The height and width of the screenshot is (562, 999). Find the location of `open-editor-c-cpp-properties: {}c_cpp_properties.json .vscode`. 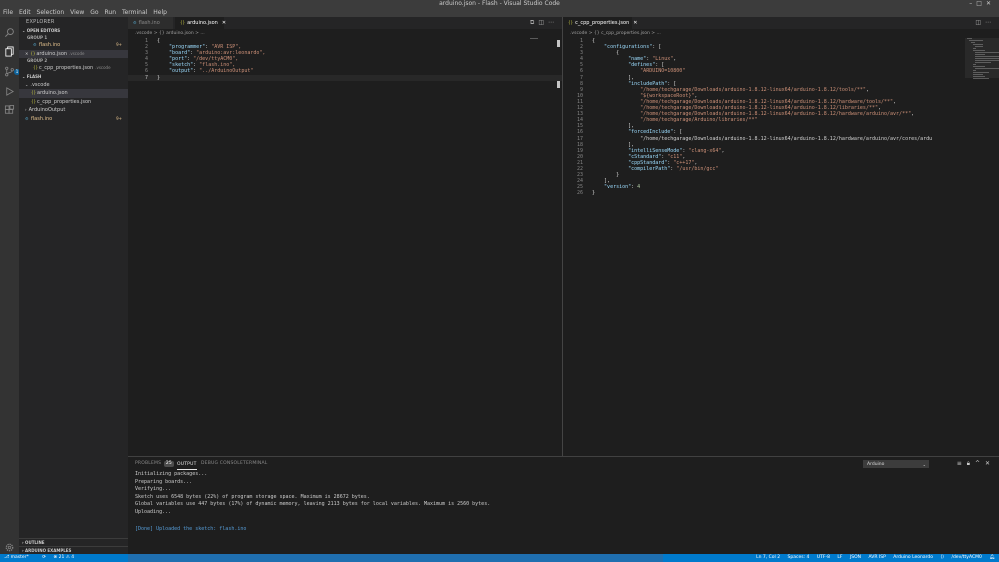

open-editor-c-cpp-properties: {}c_cpp_properties.json .vscode is located at coordinates (73, 68).